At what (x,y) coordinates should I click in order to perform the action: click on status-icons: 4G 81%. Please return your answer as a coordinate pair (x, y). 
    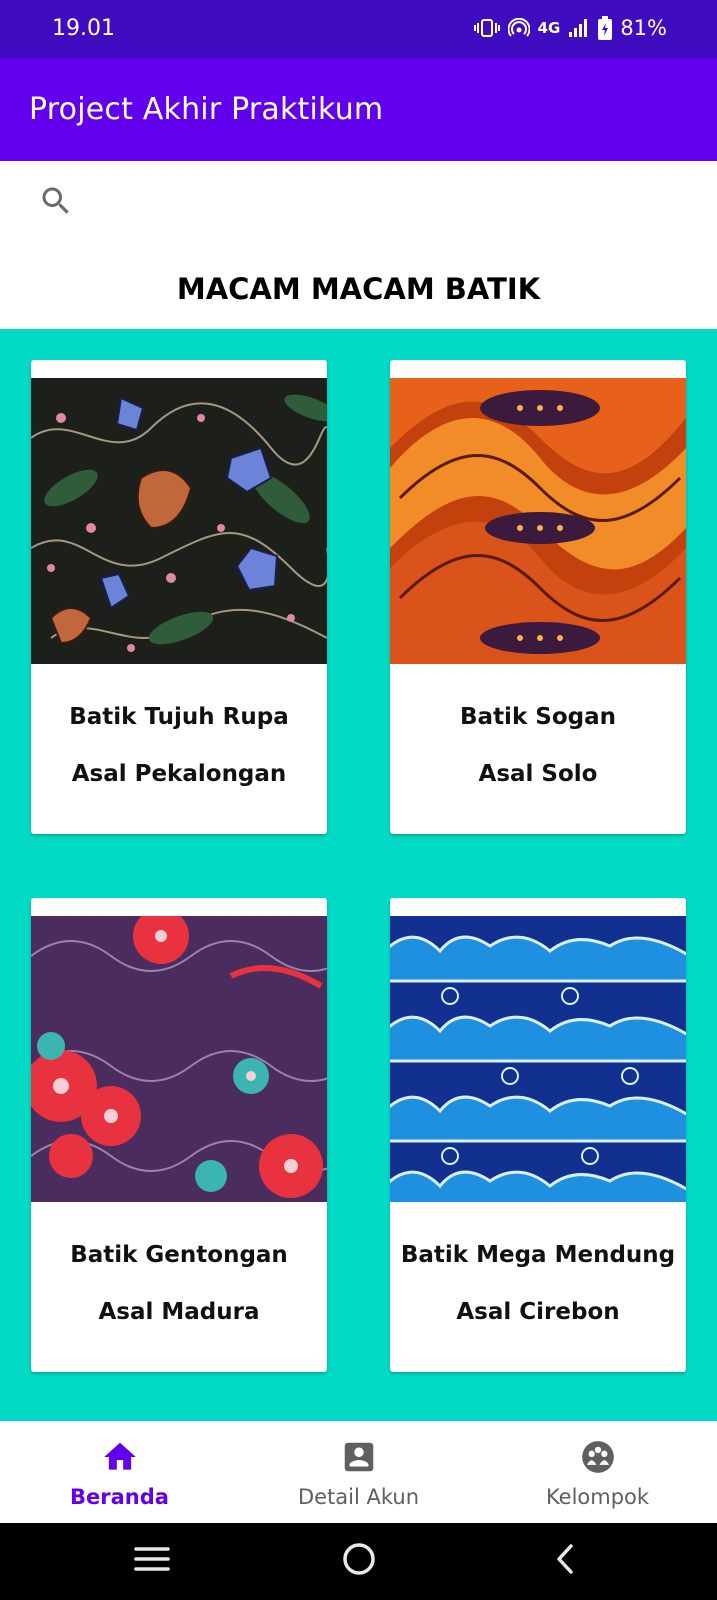
    Looking at the image, I should click on (570, 28).